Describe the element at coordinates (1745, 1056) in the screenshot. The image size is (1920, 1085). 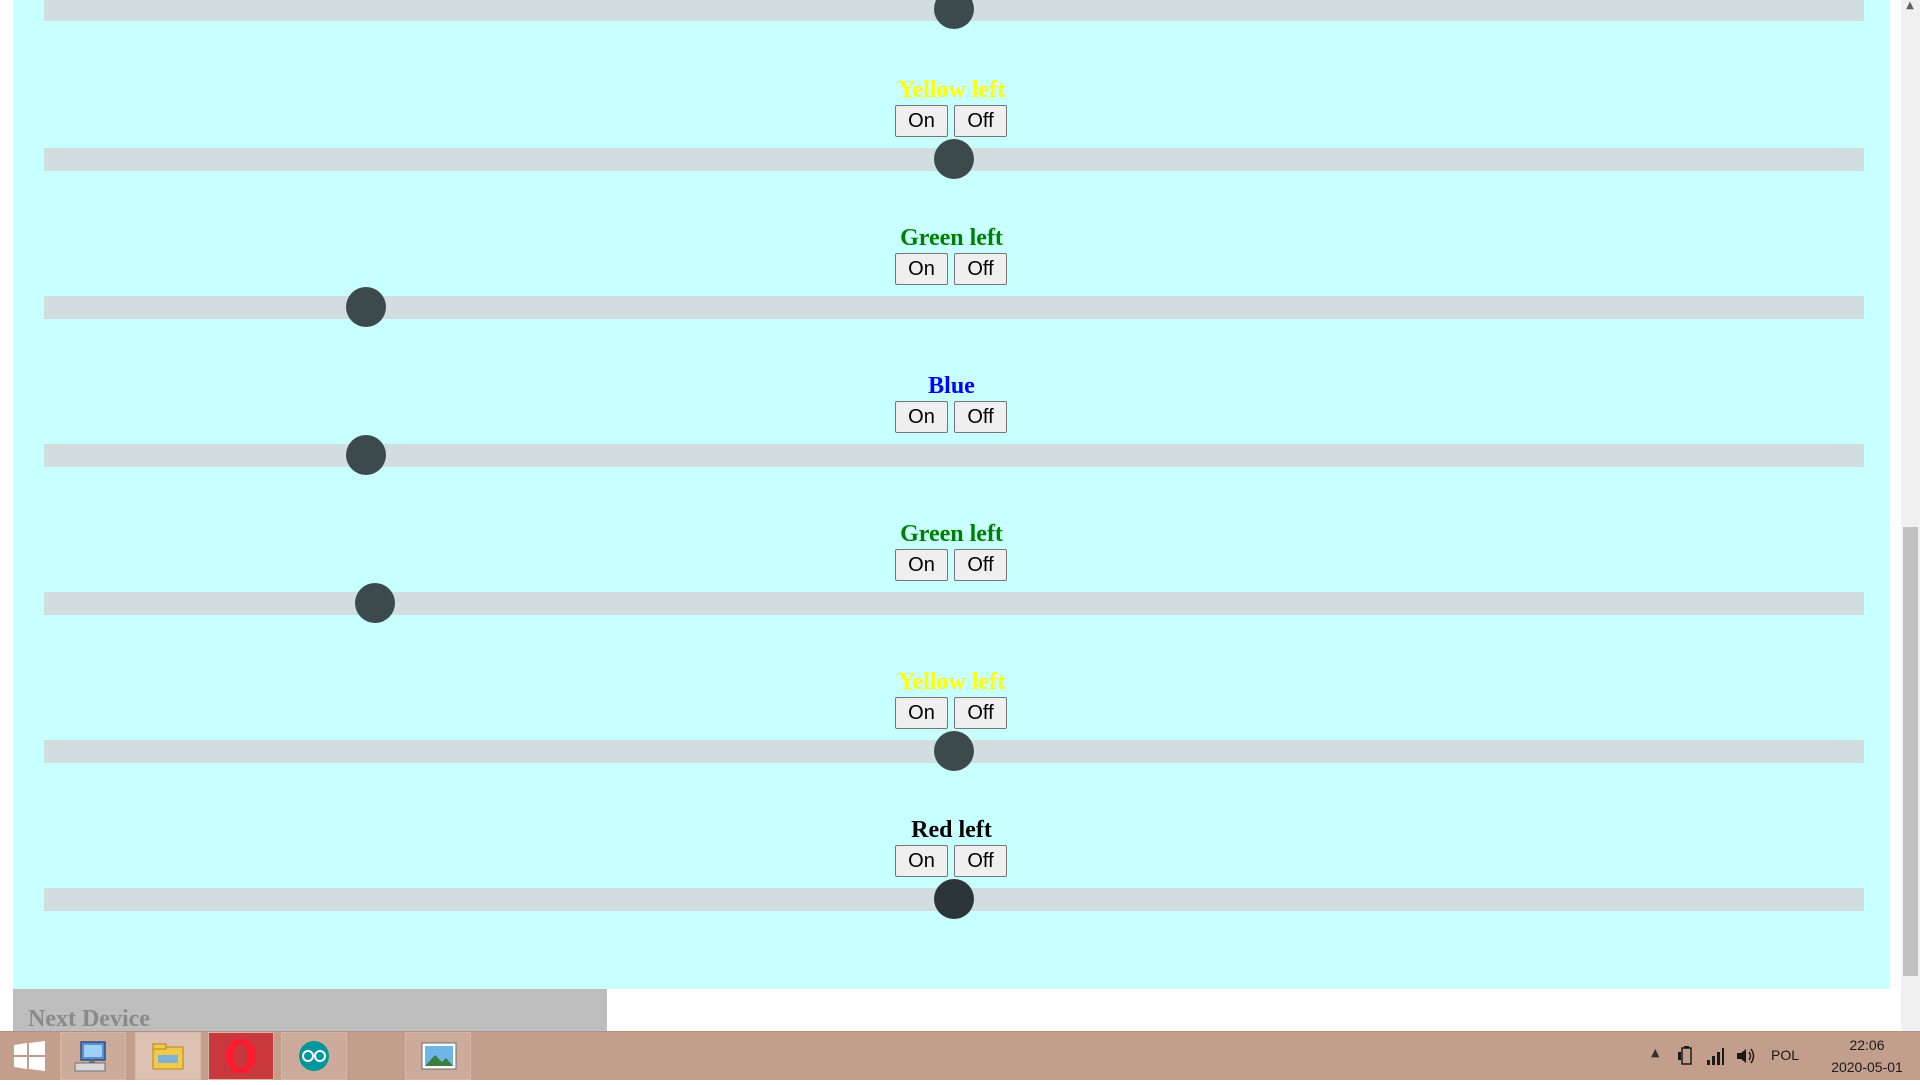
I see `volume-icon` at that location.